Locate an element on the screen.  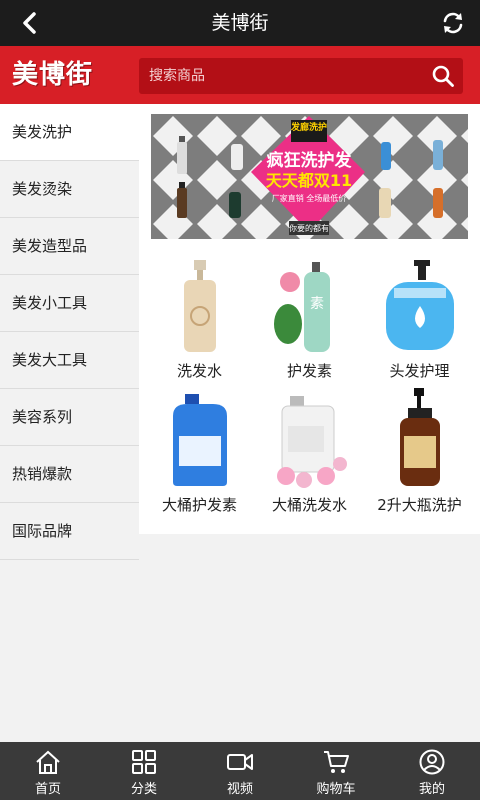
tab-home: 首页 is located at coordinates (48, 771).